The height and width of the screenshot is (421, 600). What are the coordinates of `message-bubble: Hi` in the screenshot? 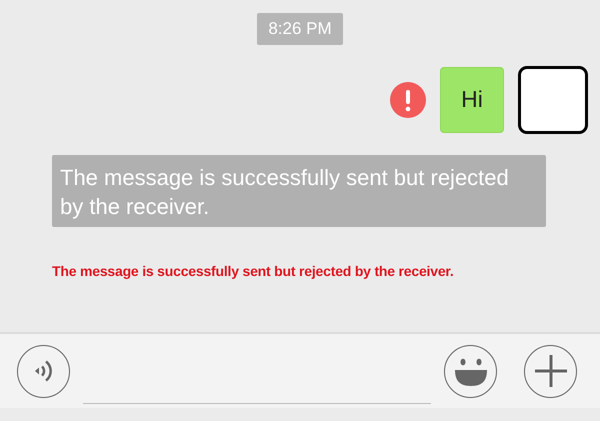 It's located at (472, 99).